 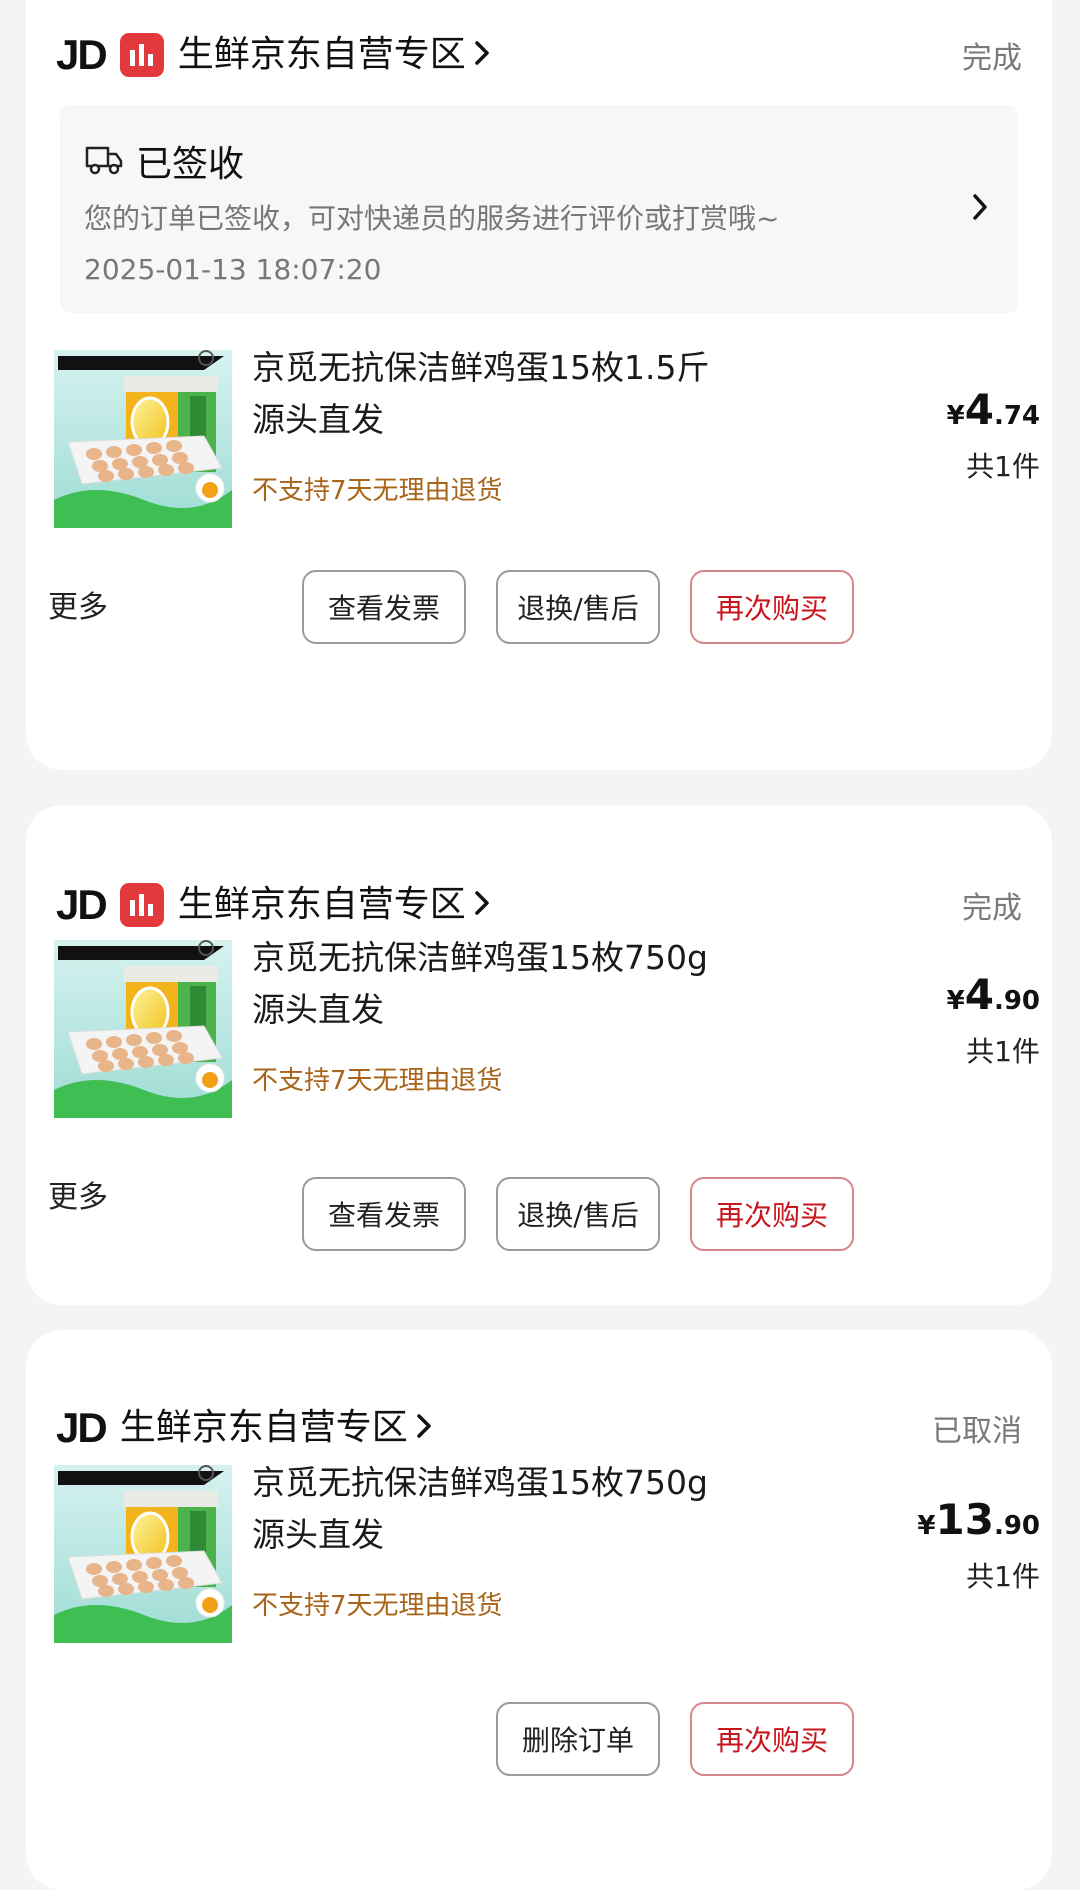 What do you see at coordinates (104, 161) in the screenshot?
I see `delivery-truck-icon` at bounding box center [104, 161].